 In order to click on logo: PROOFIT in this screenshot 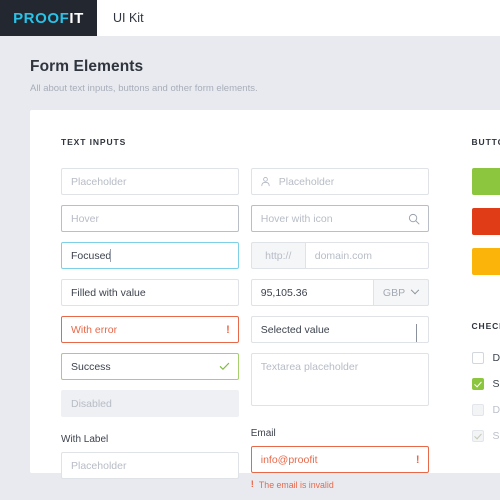, I will do `click(48, 18)`.